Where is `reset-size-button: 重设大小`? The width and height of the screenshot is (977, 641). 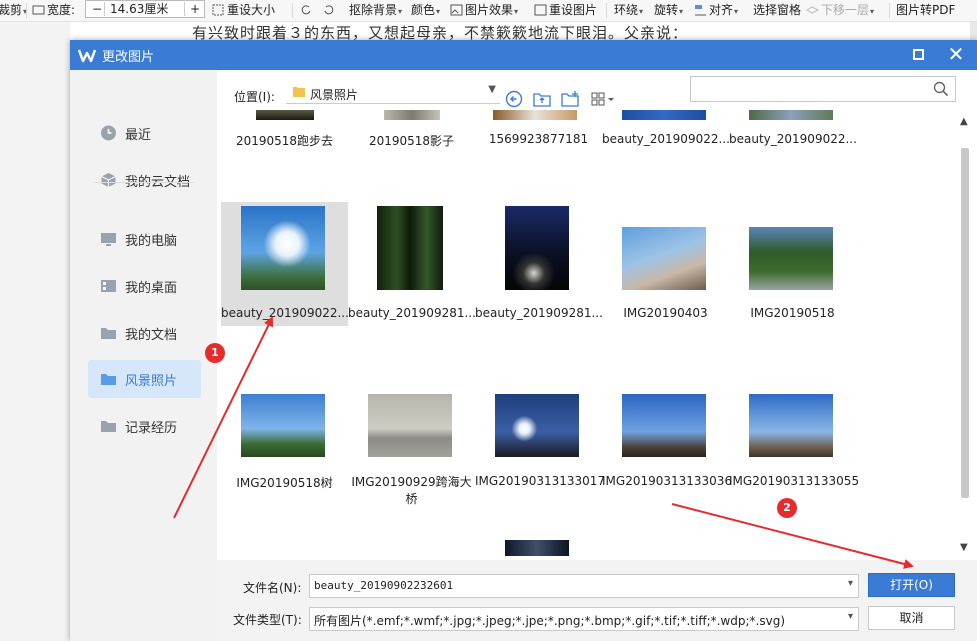 reset-size-button: 重设大小 is located at coordinates (243, 11).